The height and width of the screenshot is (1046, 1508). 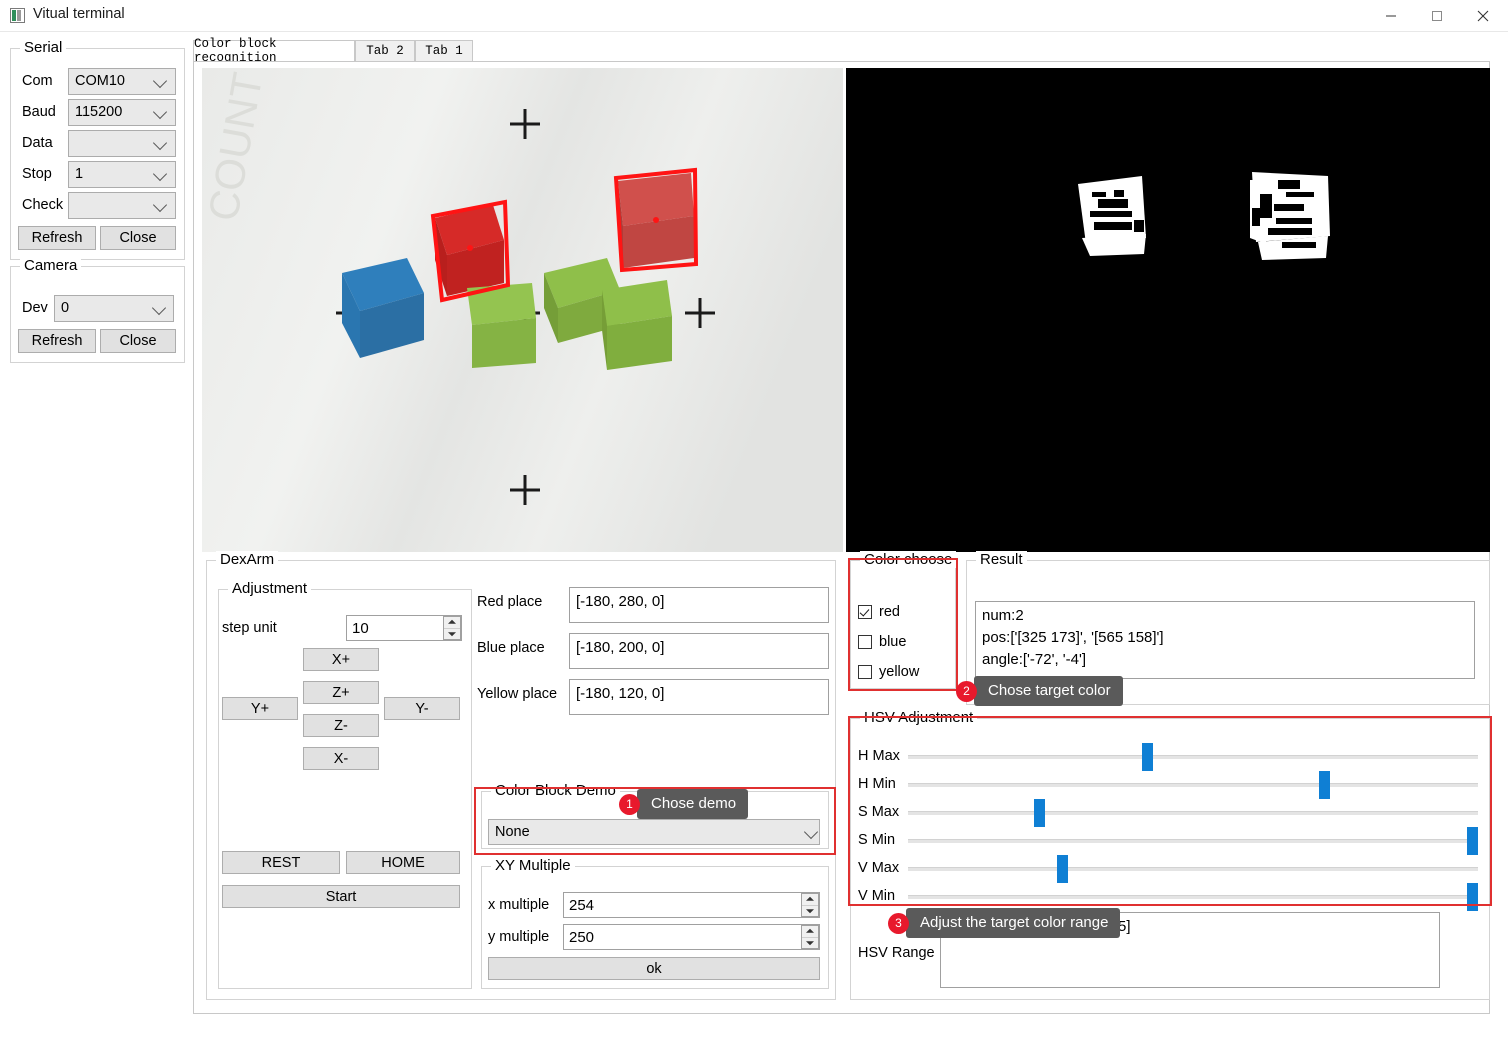 I want to click on rest-button: REST, so click(x=281, y=862).